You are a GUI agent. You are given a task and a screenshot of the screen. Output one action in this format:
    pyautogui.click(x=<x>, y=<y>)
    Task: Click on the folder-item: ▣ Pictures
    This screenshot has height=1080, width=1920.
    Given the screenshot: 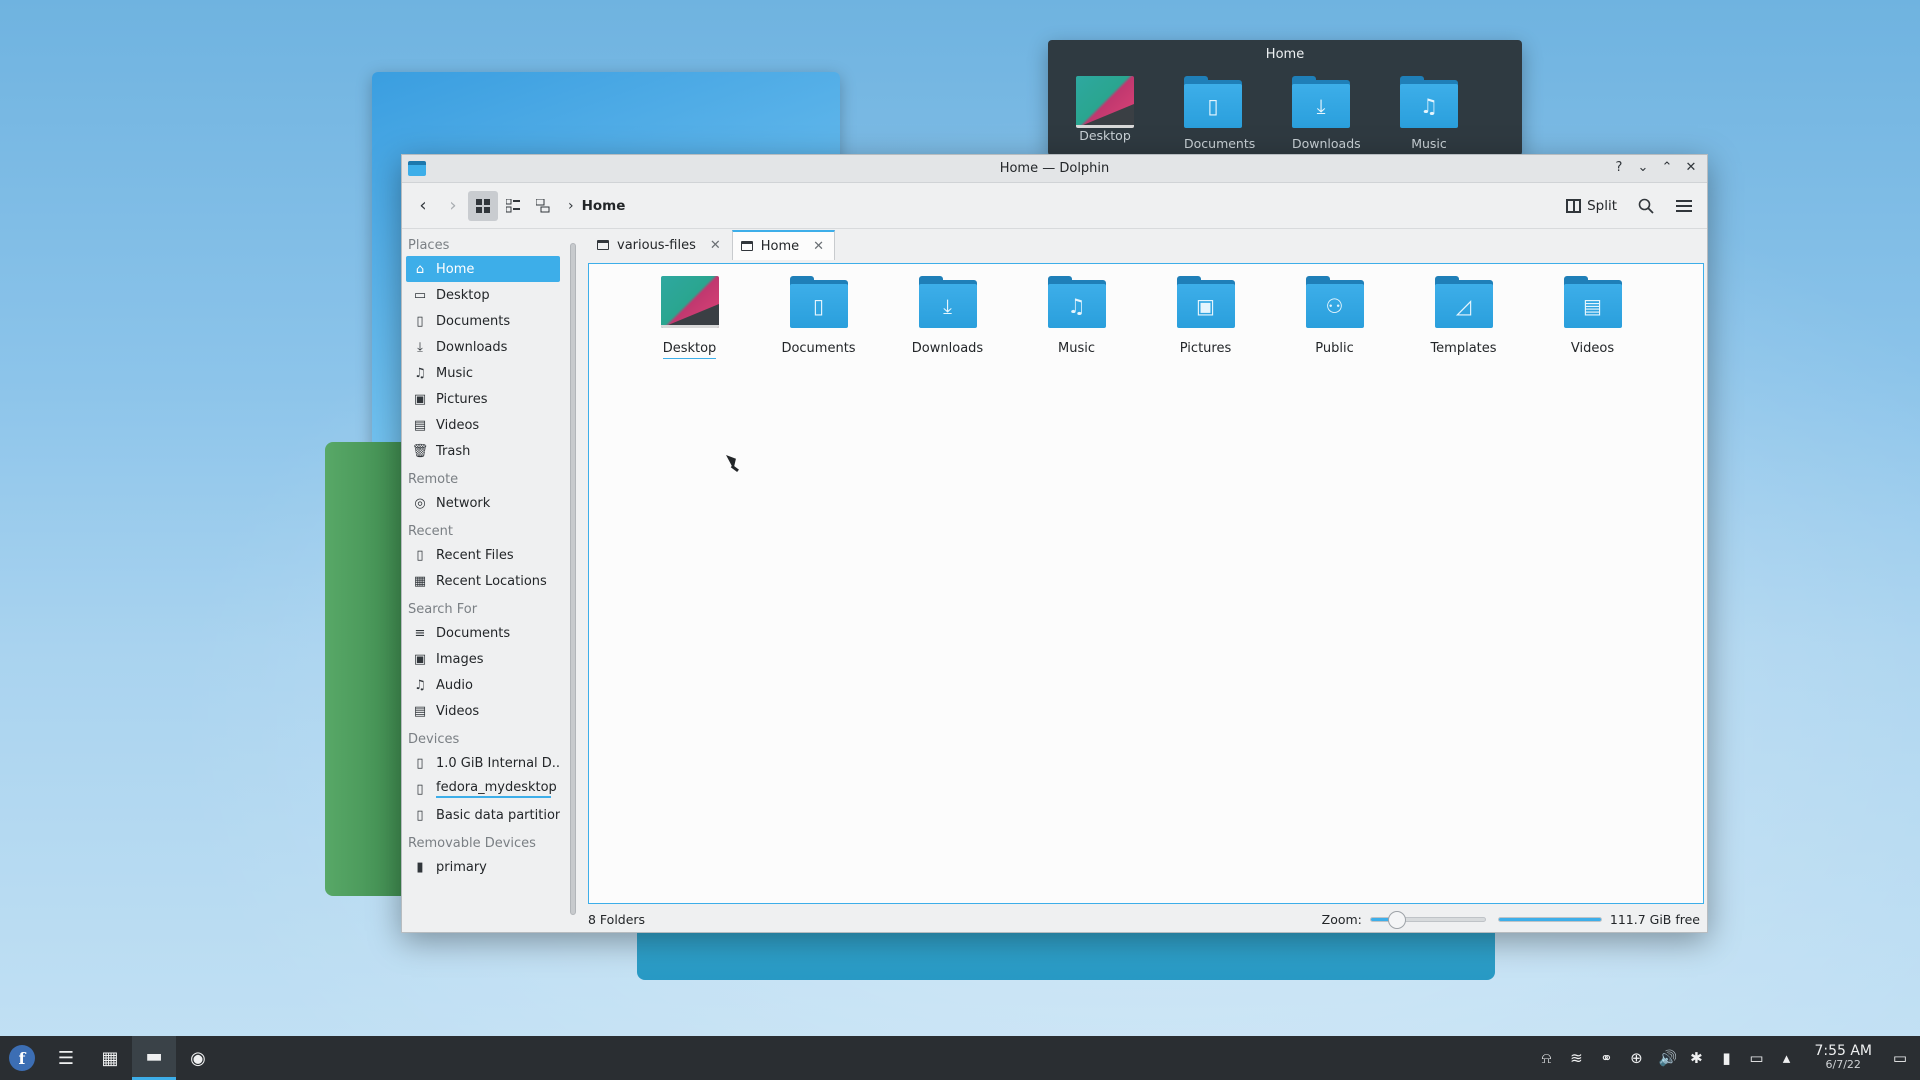 What is the action you would take?
    pyautogui.click(x=1205, y=317)
    